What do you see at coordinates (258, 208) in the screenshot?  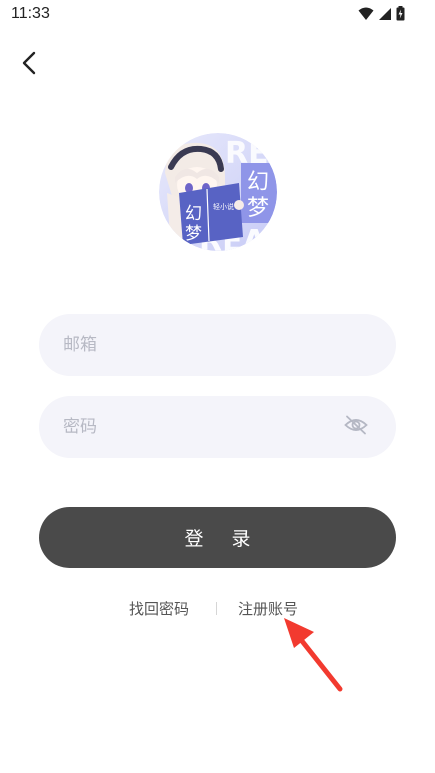 I see `avatar-side-text-2: 梦` at bounding box center [258, 208].